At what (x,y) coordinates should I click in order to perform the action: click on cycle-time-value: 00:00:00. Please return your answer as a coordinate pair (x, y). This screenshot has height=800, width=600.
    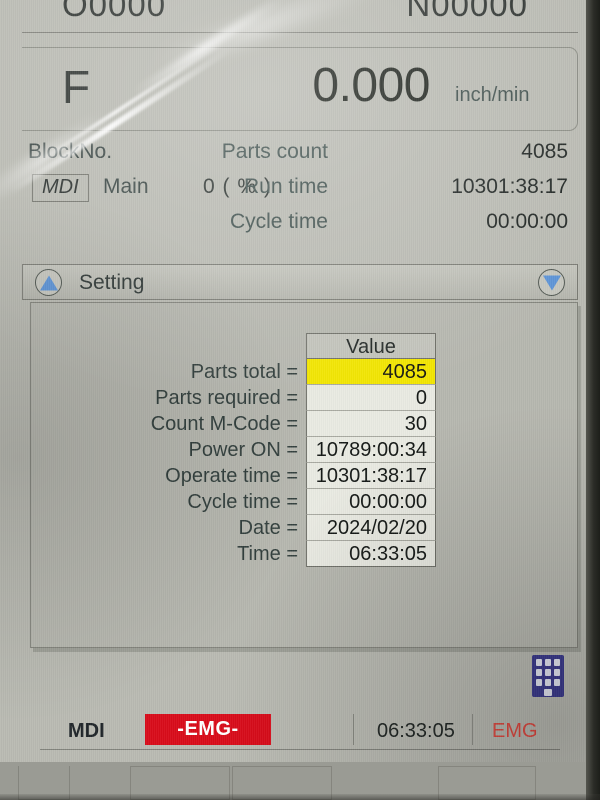
    Looking at the image, I should click on (527, 221).